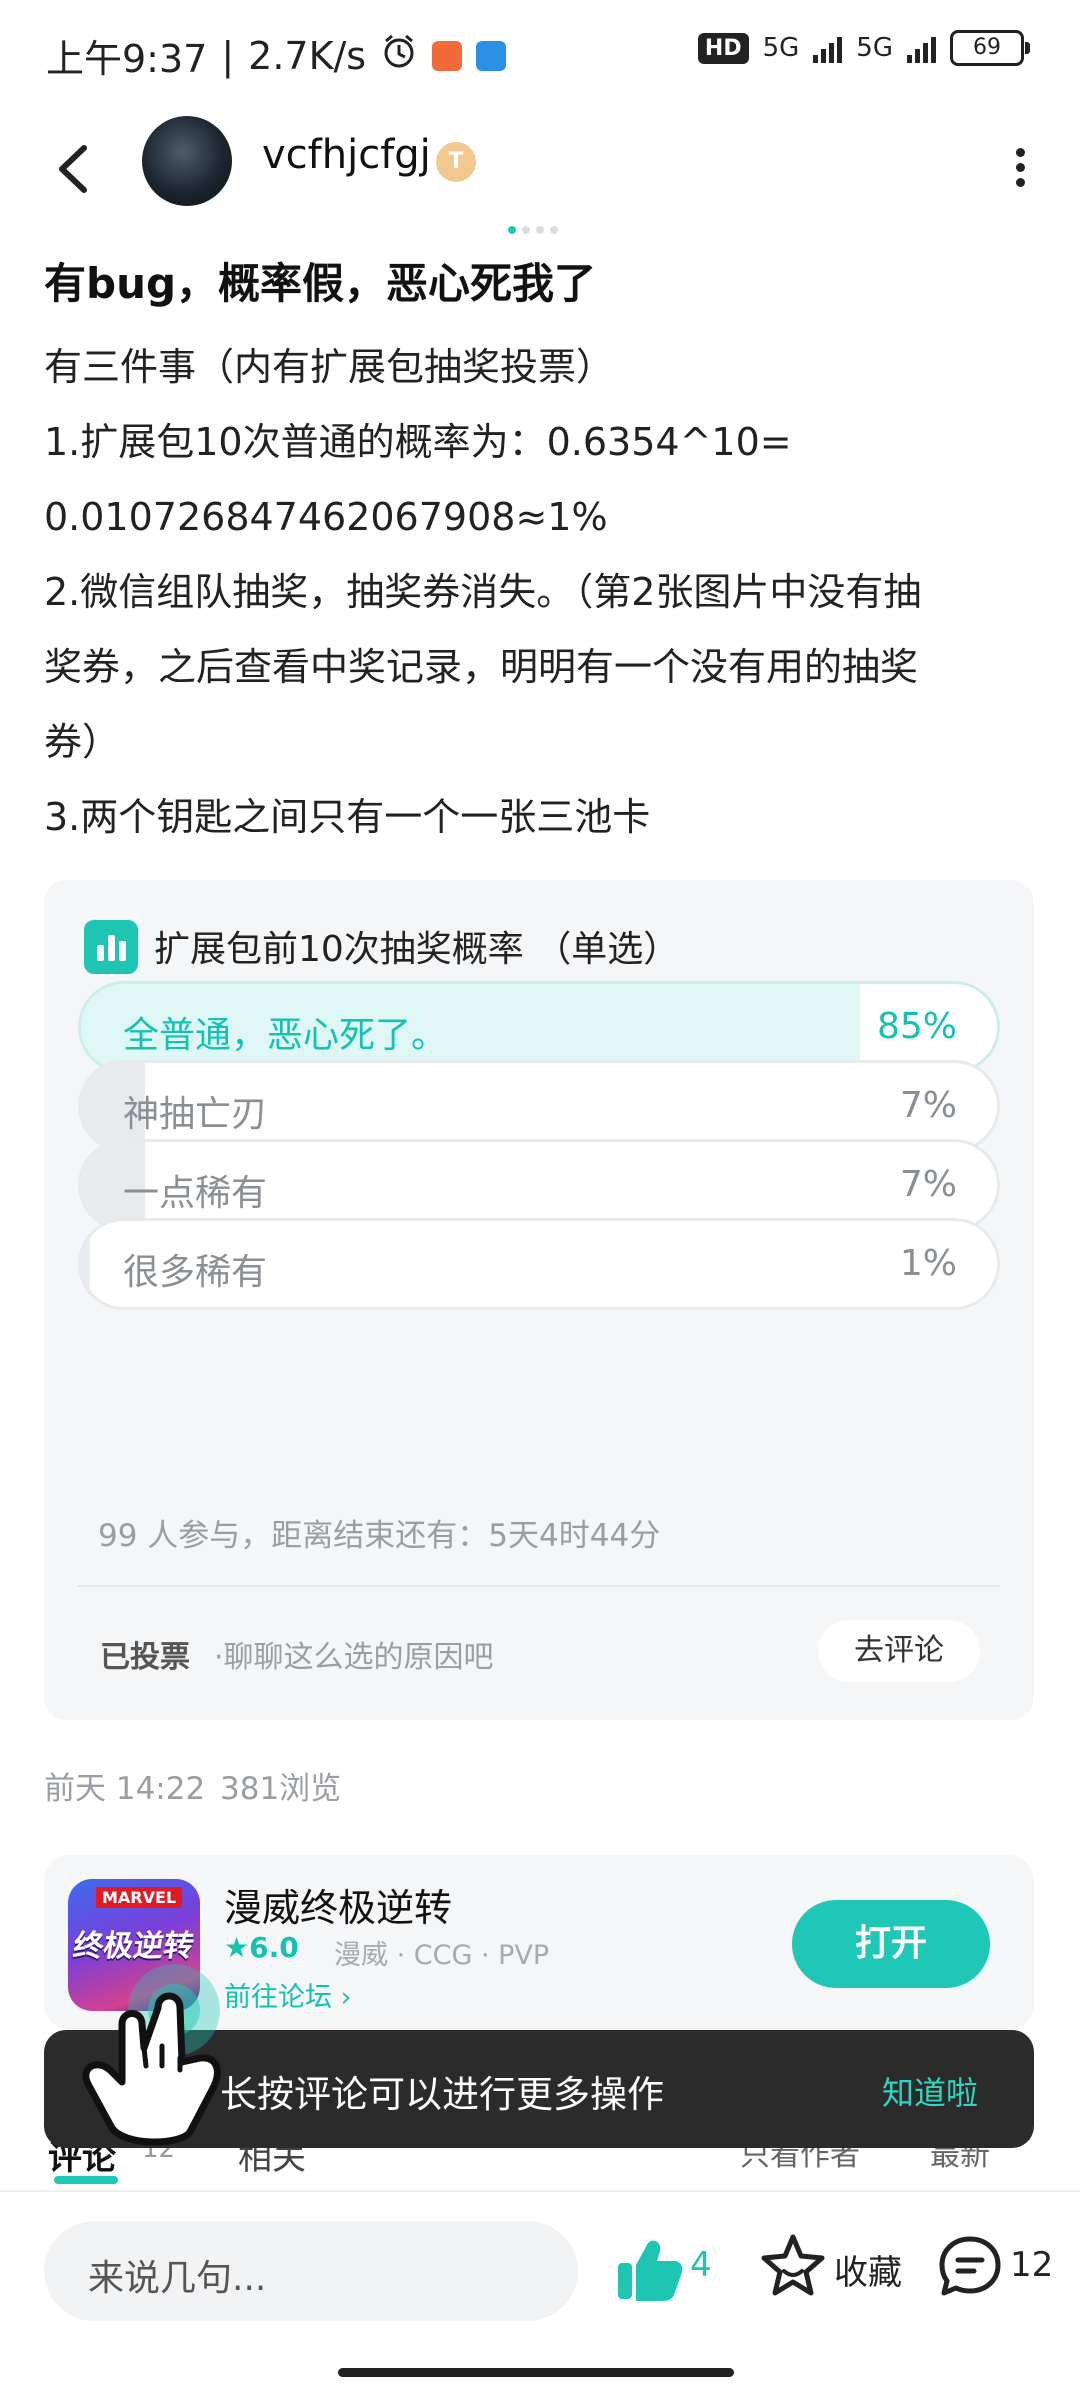 This screenshot has width=1080, height=2400. I want to click on alarm-icon, so click(399, 55).